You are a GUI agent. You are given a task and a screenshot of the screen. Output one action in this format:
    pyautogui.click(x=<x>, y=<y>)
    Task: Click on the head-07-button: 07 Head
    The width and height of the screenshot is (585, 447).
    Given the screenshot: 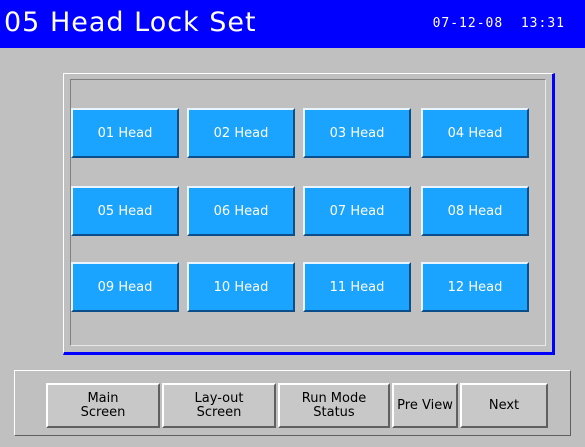 What is the action you would take?
    pyautogui.click(x=357, y=211)
    